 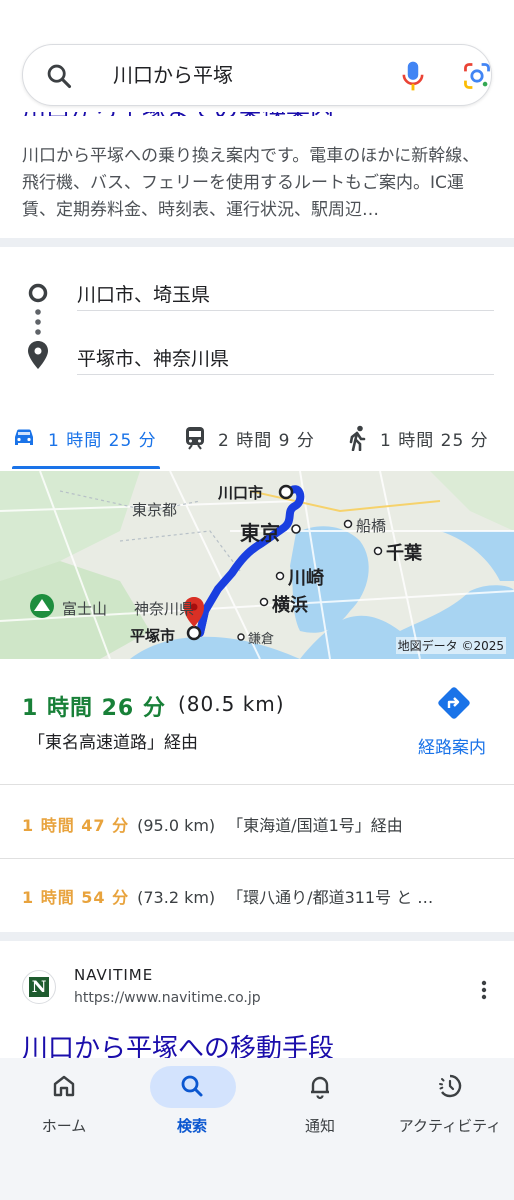 What do you see at coordinates (153, 636) in the screenshot?
I see `map-label-hiratsuka: 平塚市` at bounding box center [153, 636].